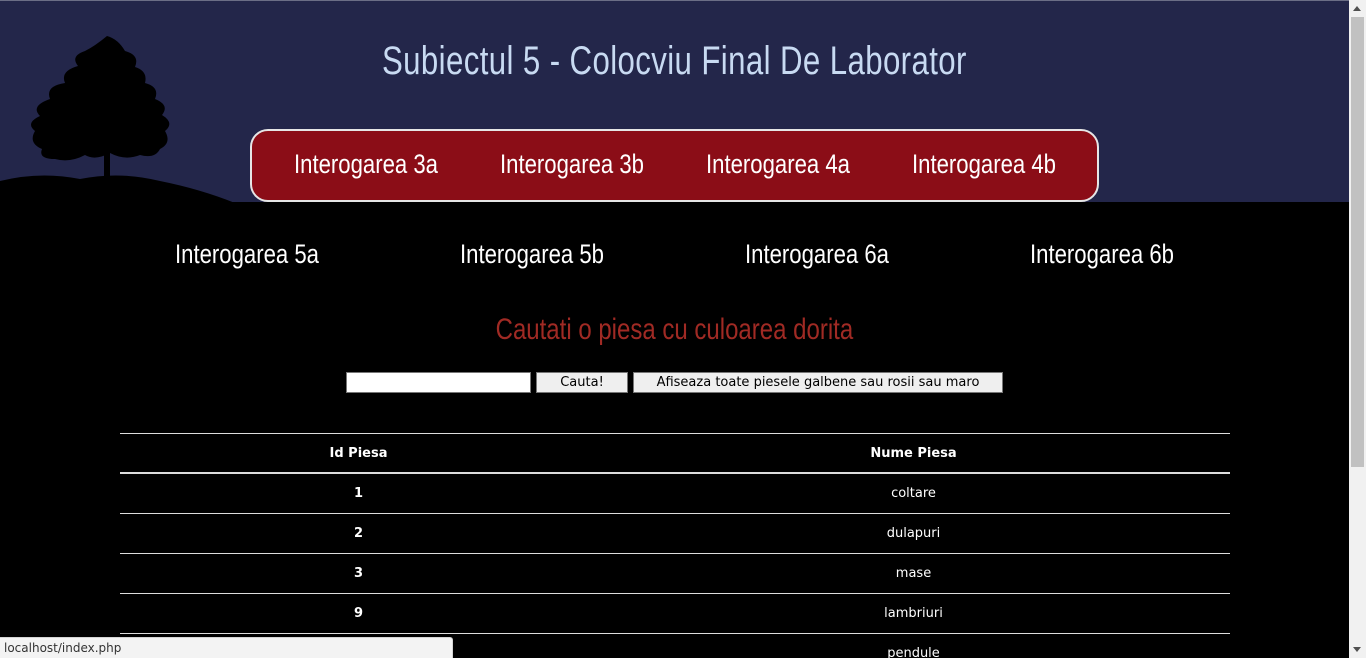 This screenshot has width=1366, height=658. What do you see at coordinates (675, 574) in the screenshot?
I see `table-row: 3 mase` at bounding box center [675, 574].